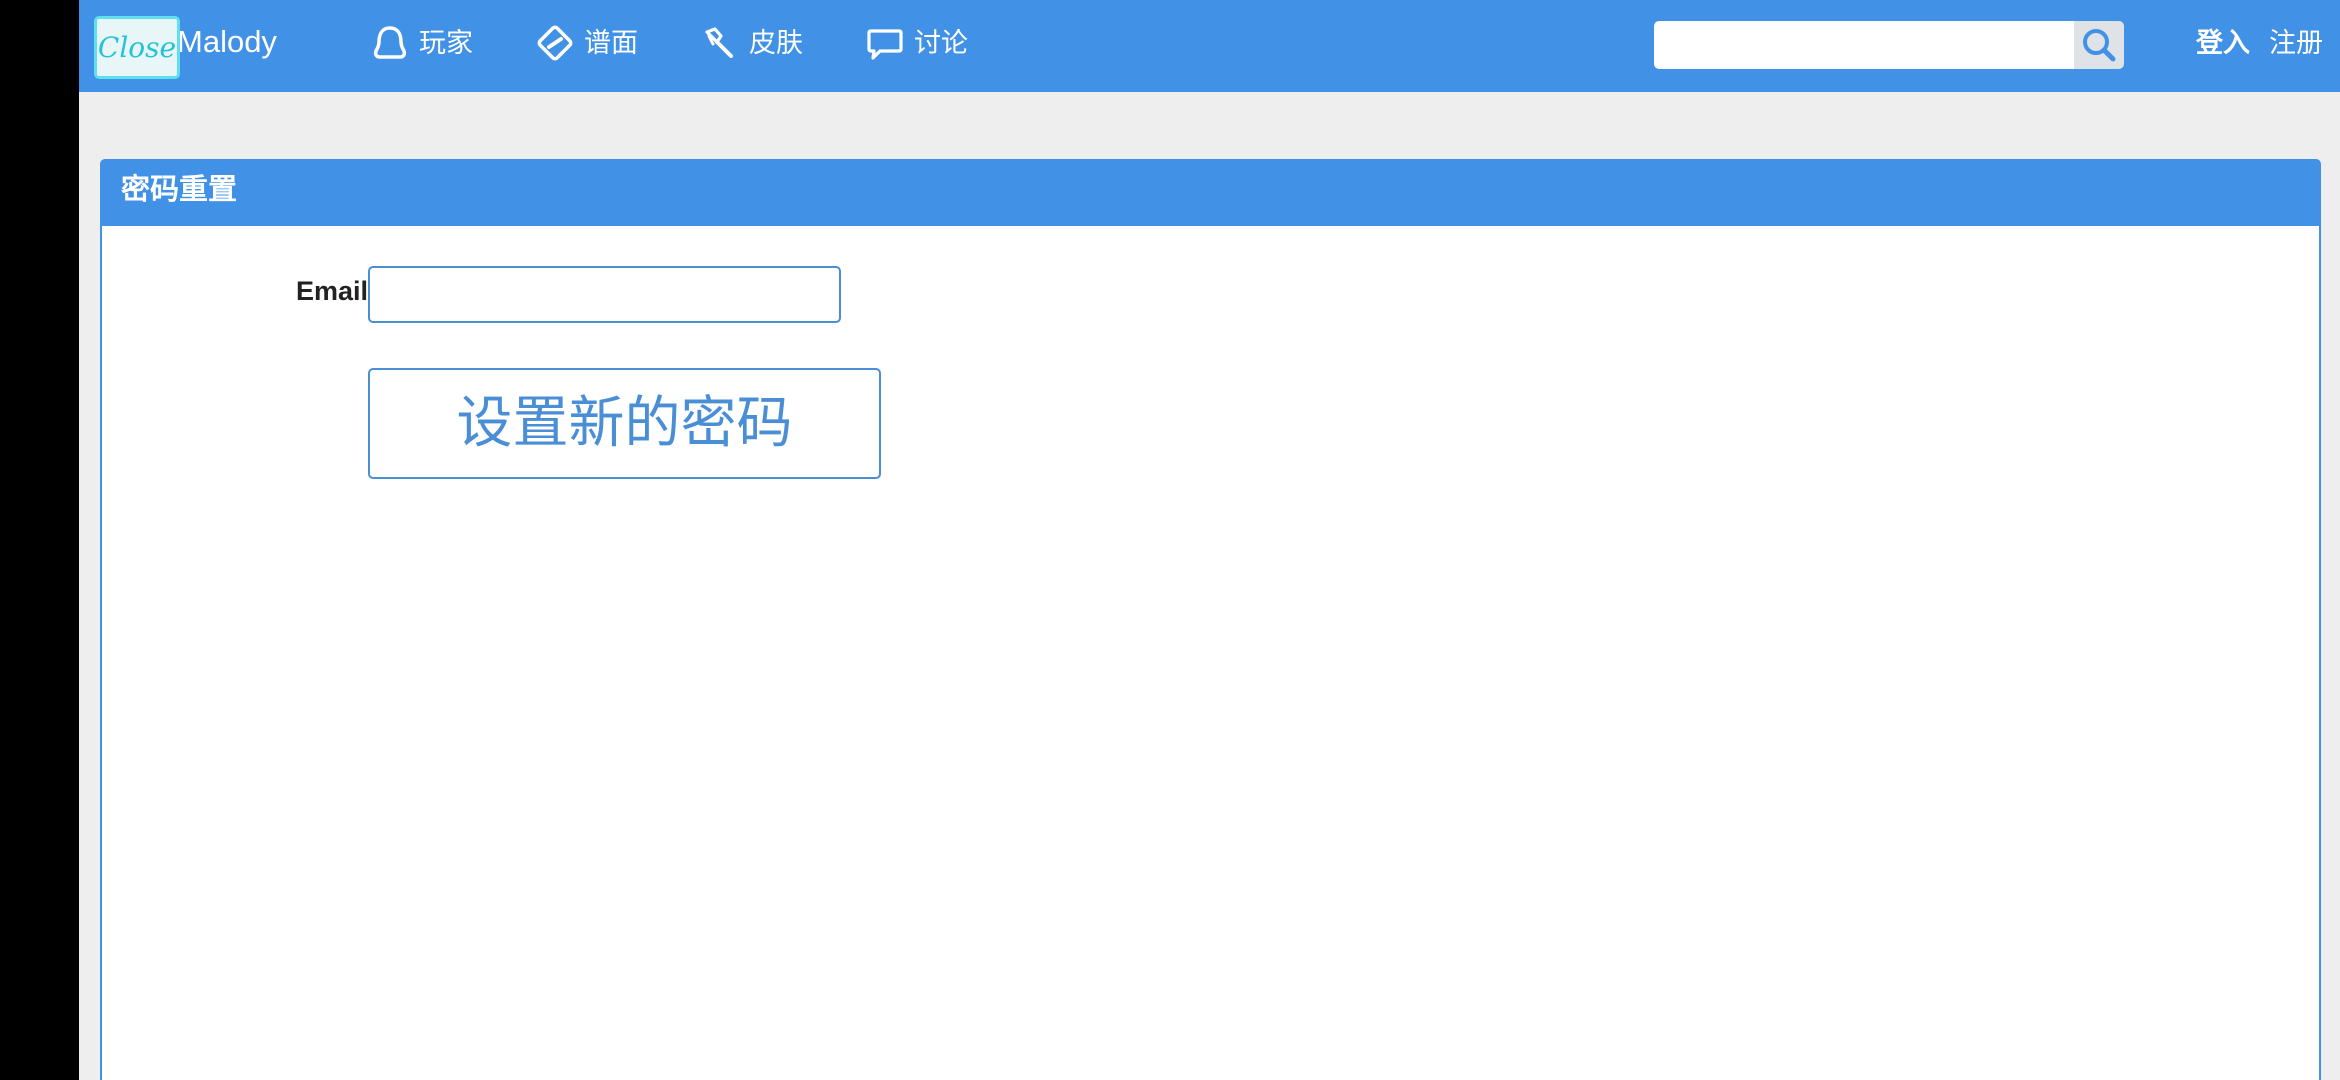  I want to click on nav-item-charts: 谱面, so click(586, 43).